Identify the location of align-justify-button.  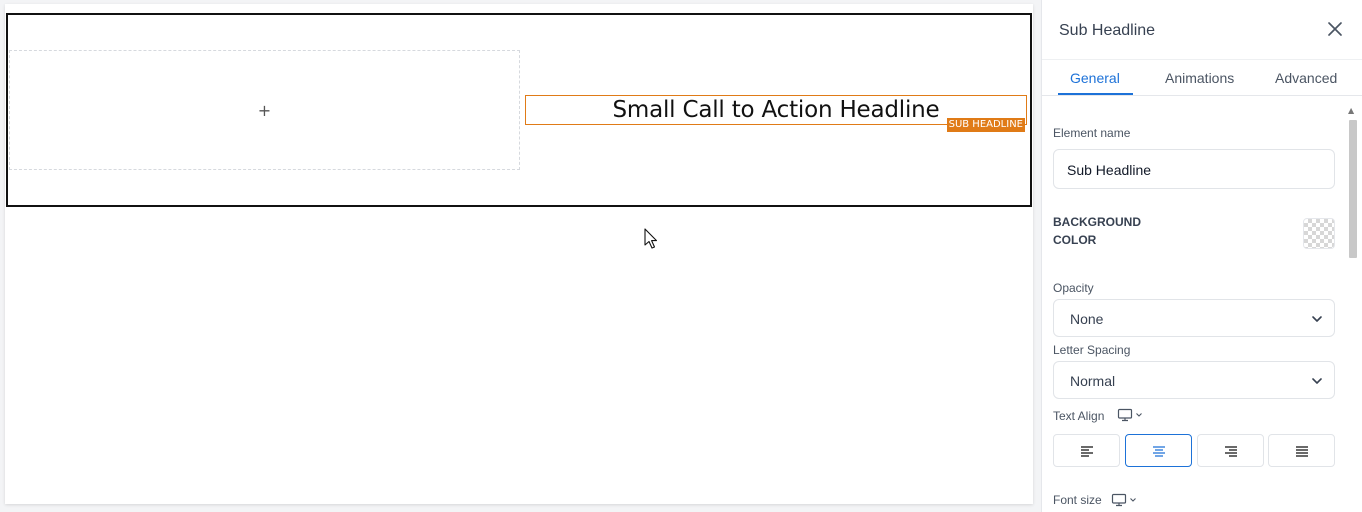
(1301, 450).